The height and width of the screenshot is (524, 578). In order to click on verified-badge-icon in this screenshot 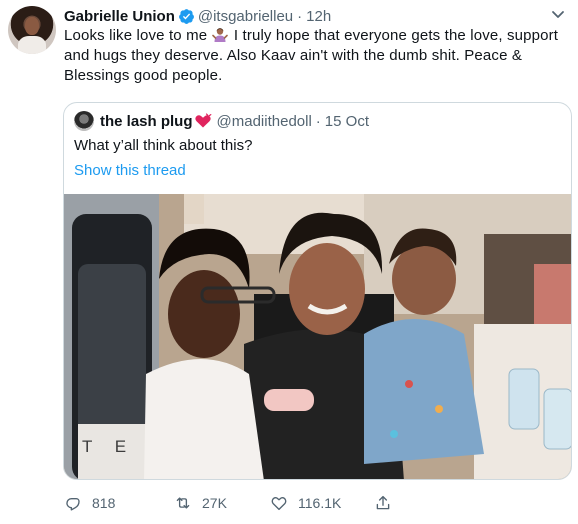, I will do `click(186, 16)`.